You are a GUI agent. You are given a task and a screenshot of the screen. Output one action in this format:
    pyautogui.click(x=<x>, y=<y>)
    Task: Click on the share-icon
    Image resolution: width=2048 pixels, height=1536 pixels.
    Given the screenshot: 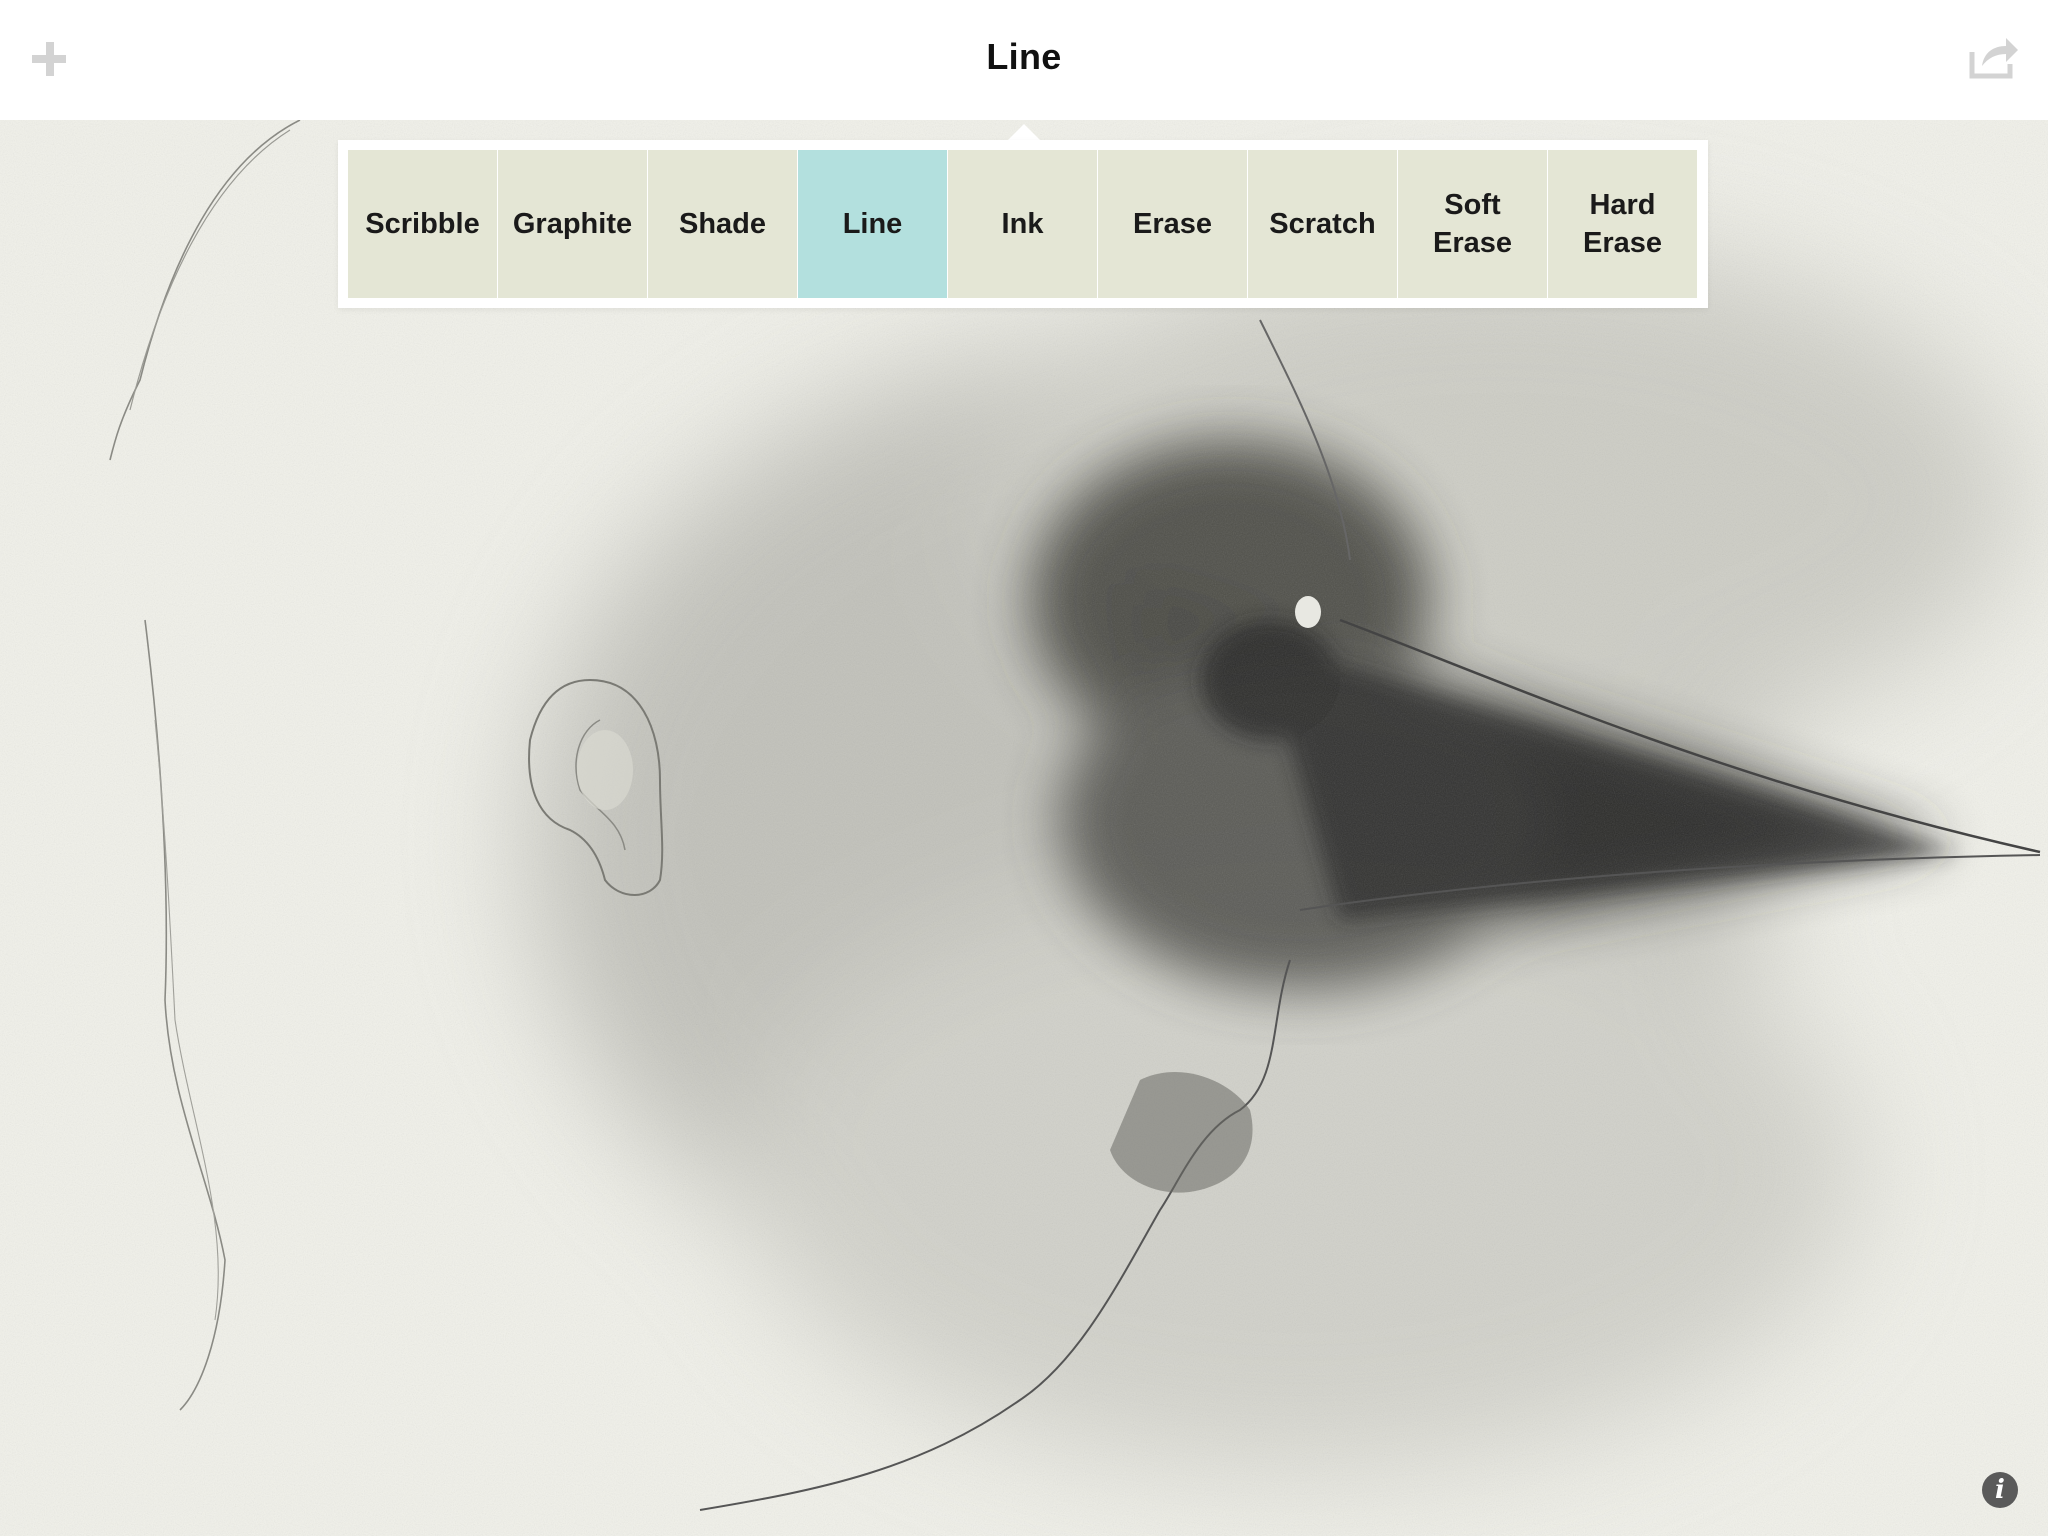 What is the action you would take?
    pyautogui.click(x=1993, y=58)
    